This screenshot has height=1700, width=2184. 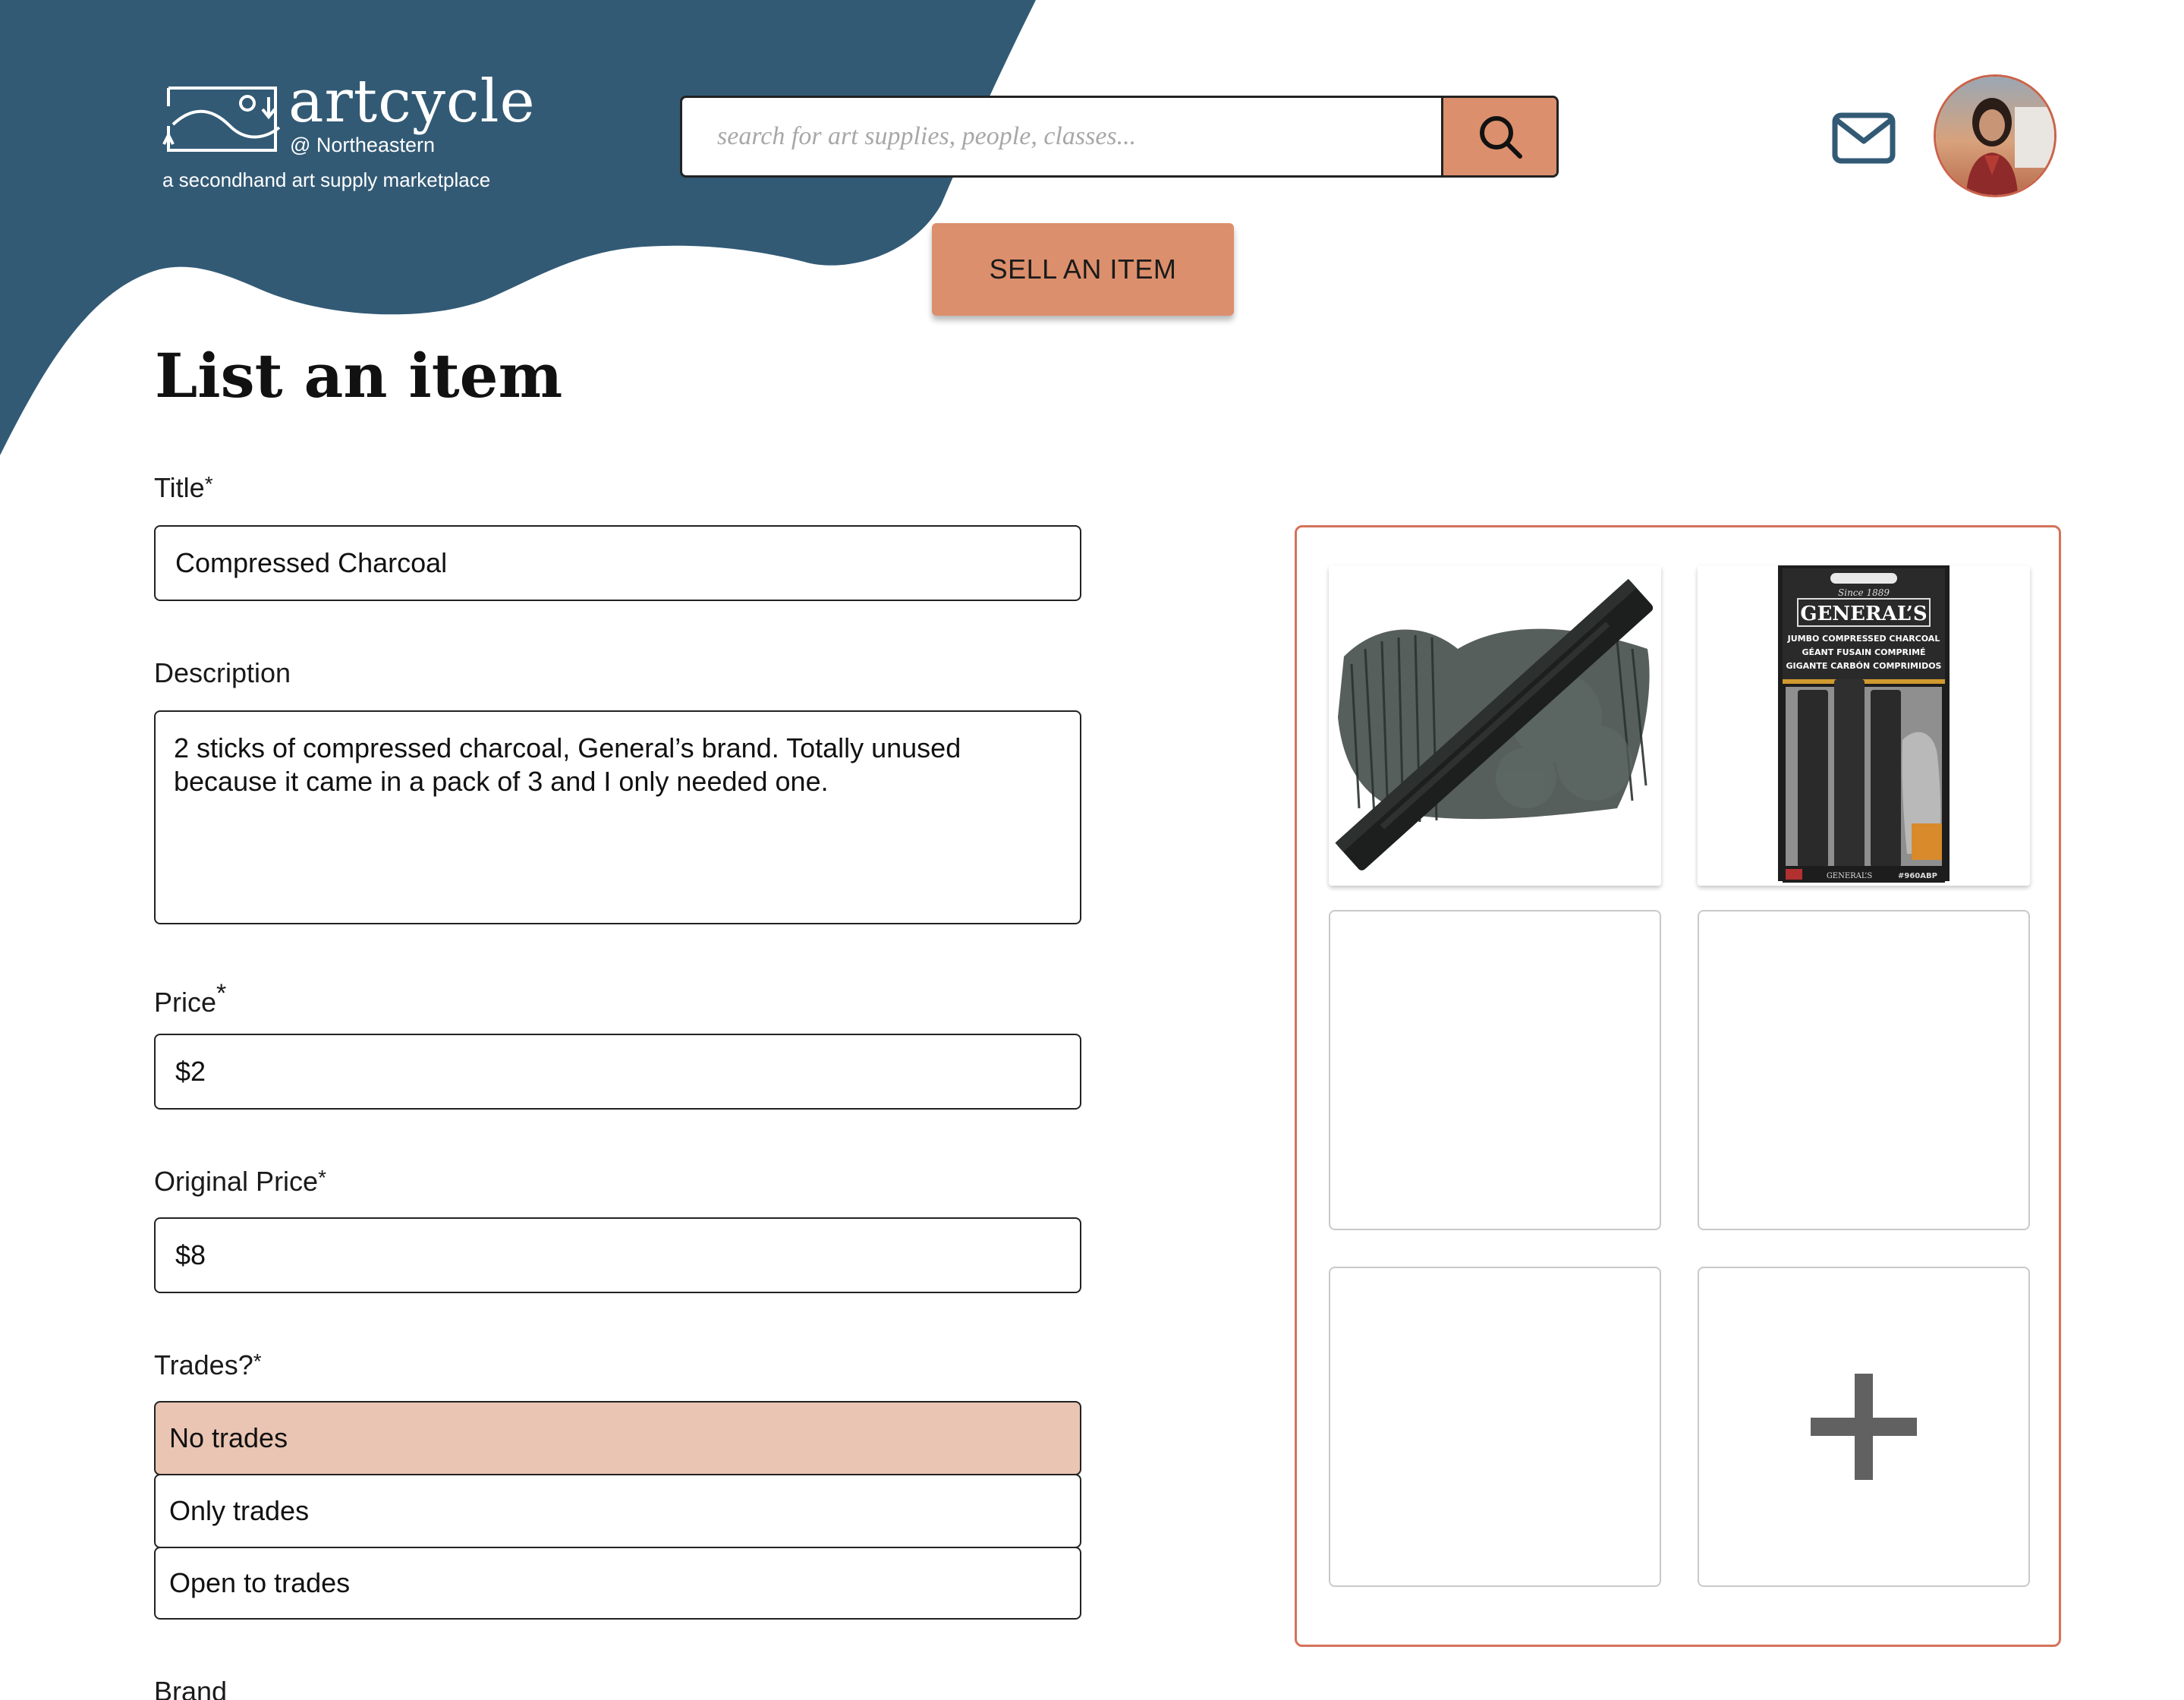 I want to click on profile-photo, so click(x=1995, y=136).